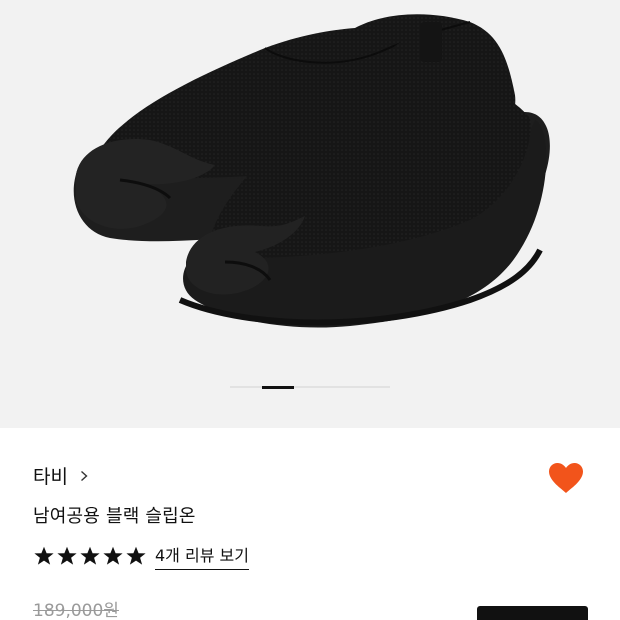 The width and height of the screenshot is (620, 620). Describe the element at coordinates (50, 475) in the screenshot. I see `brand-name: 타비` at that location.